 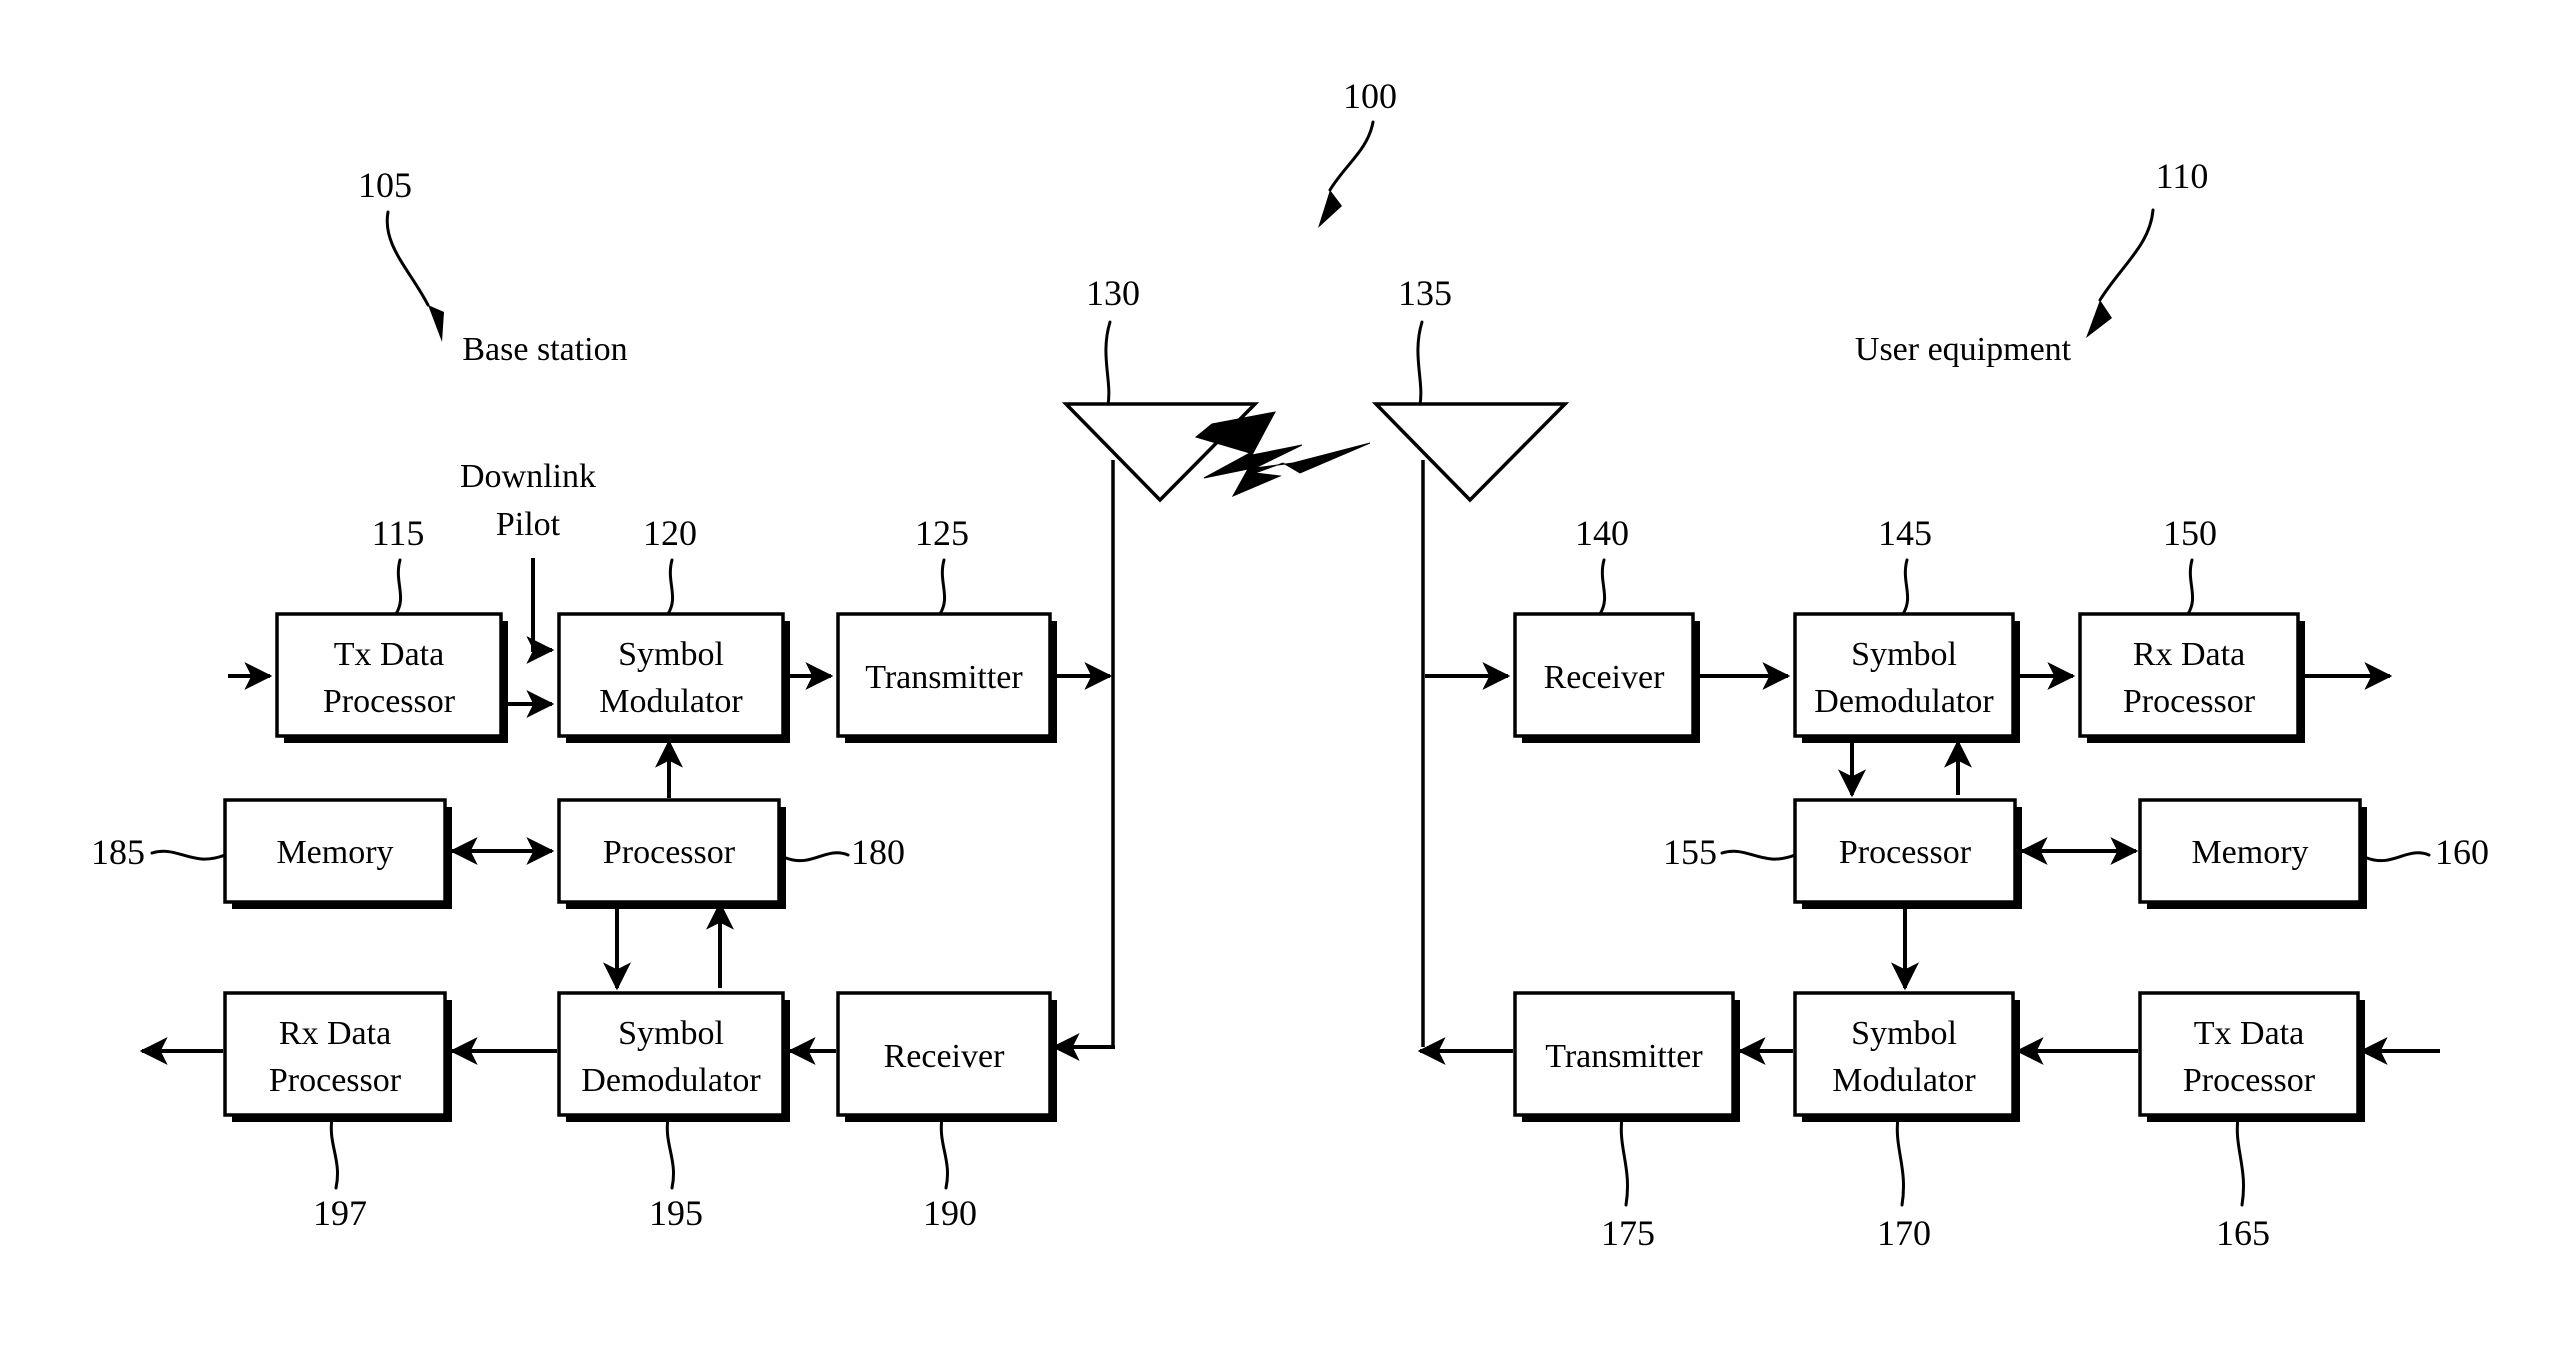 I want to click on symbol-demodulator-bs-label-line1: Symbol, so click(x=671, y=1033).